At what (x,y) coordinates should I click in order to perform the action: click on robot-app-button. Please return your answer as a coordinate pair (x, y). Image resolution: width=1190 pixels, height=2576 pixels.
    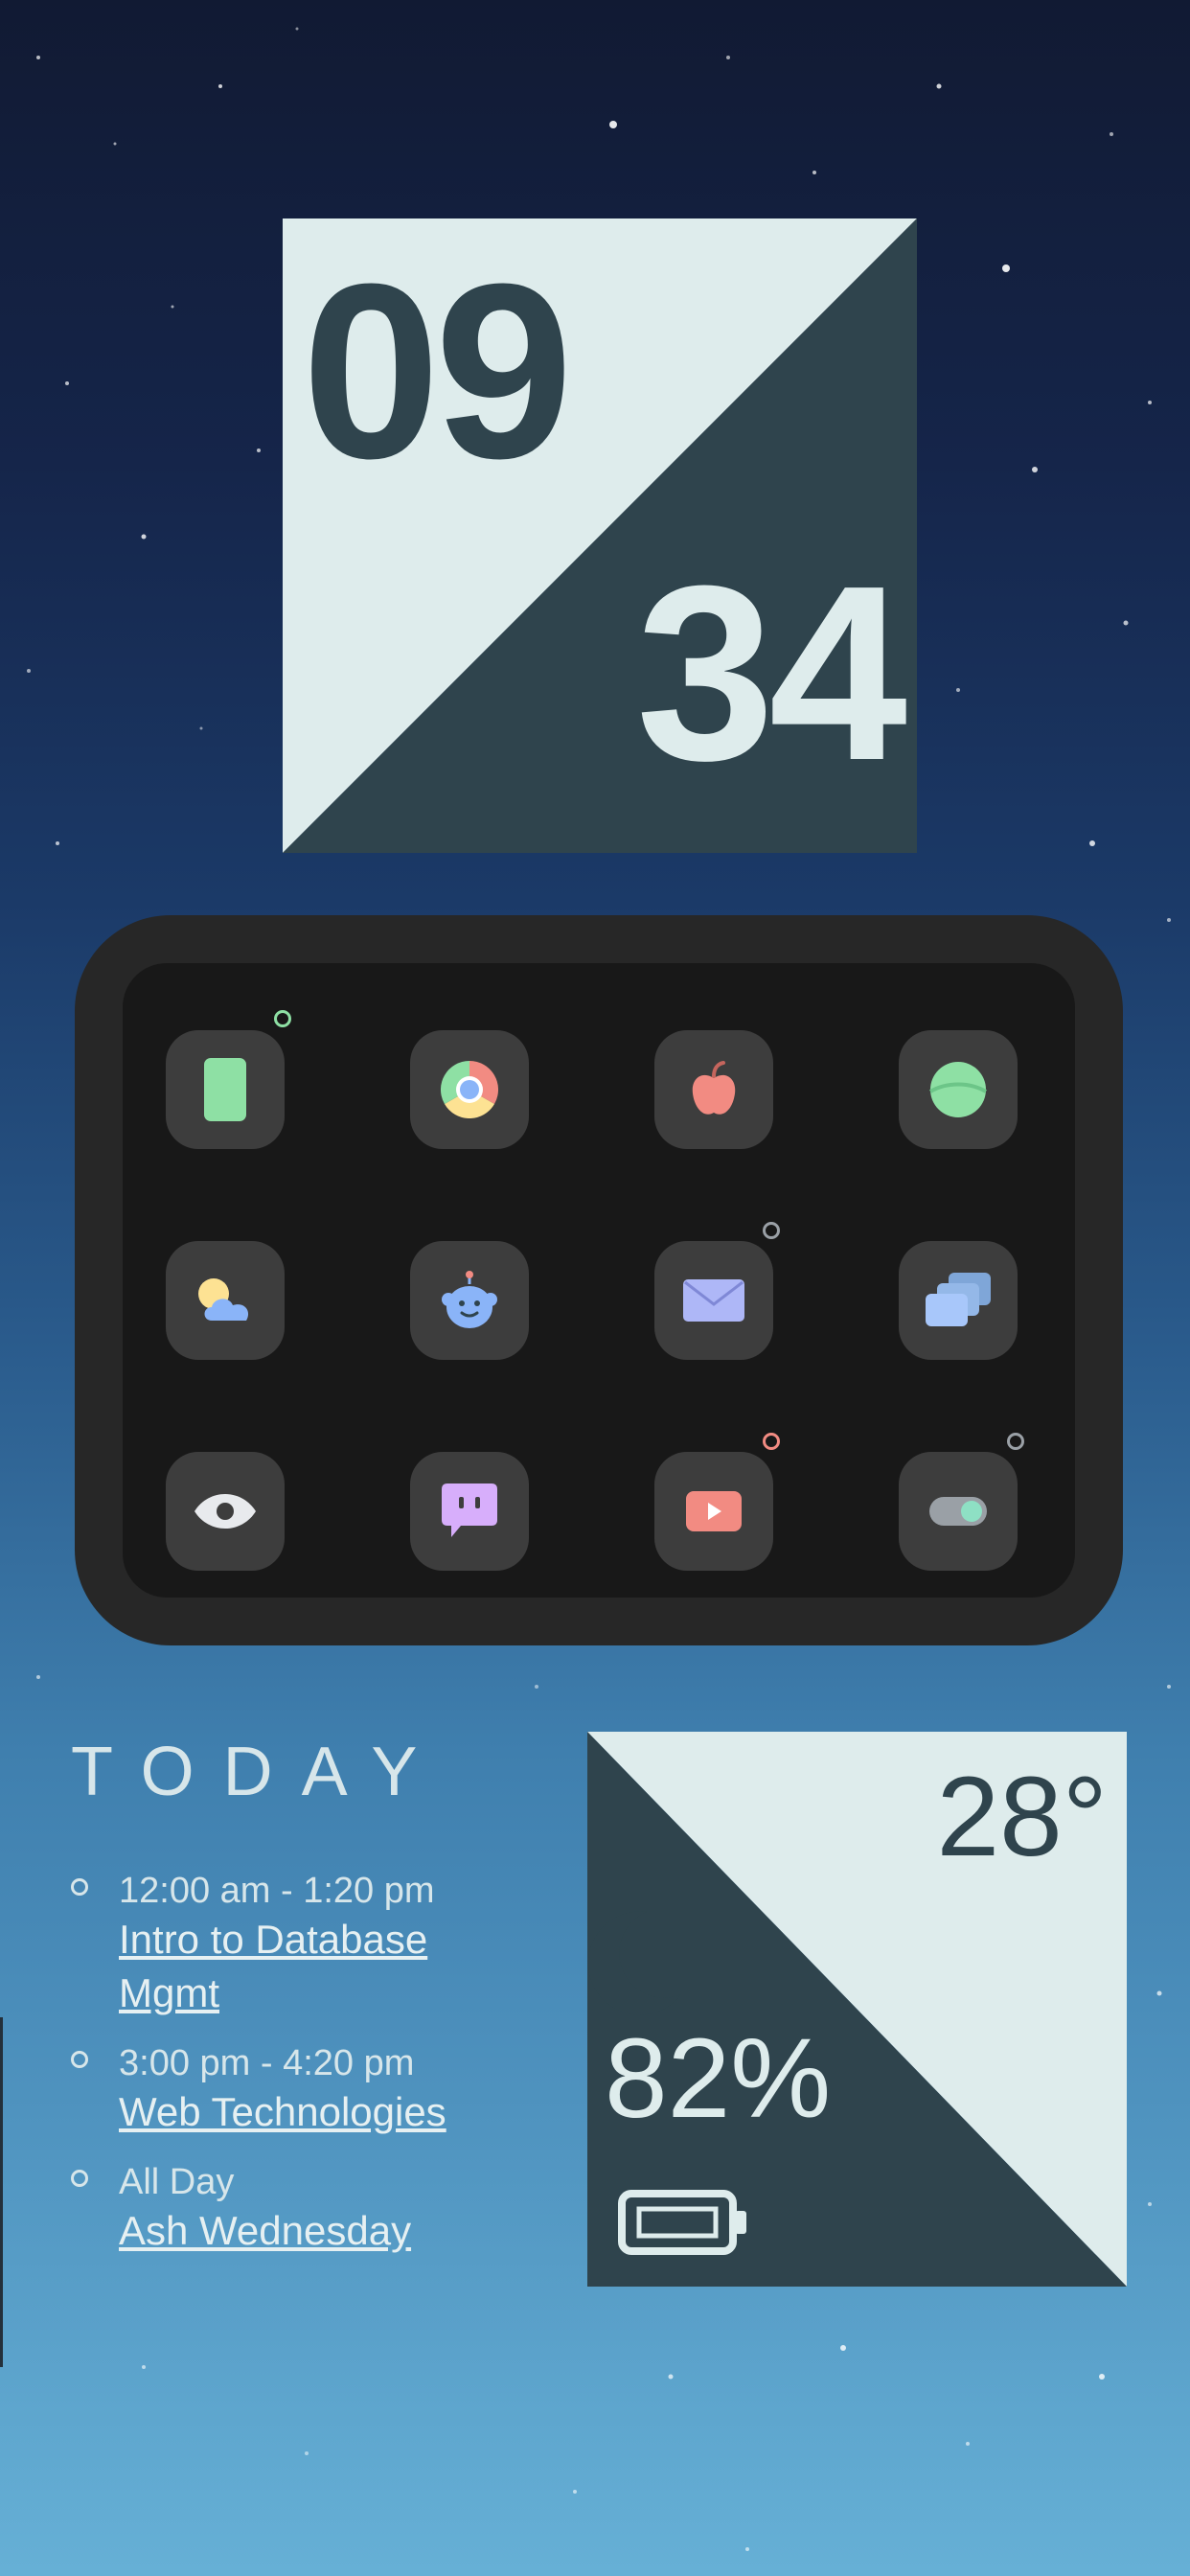
    Looking at the image, I should click on (470, 1300).